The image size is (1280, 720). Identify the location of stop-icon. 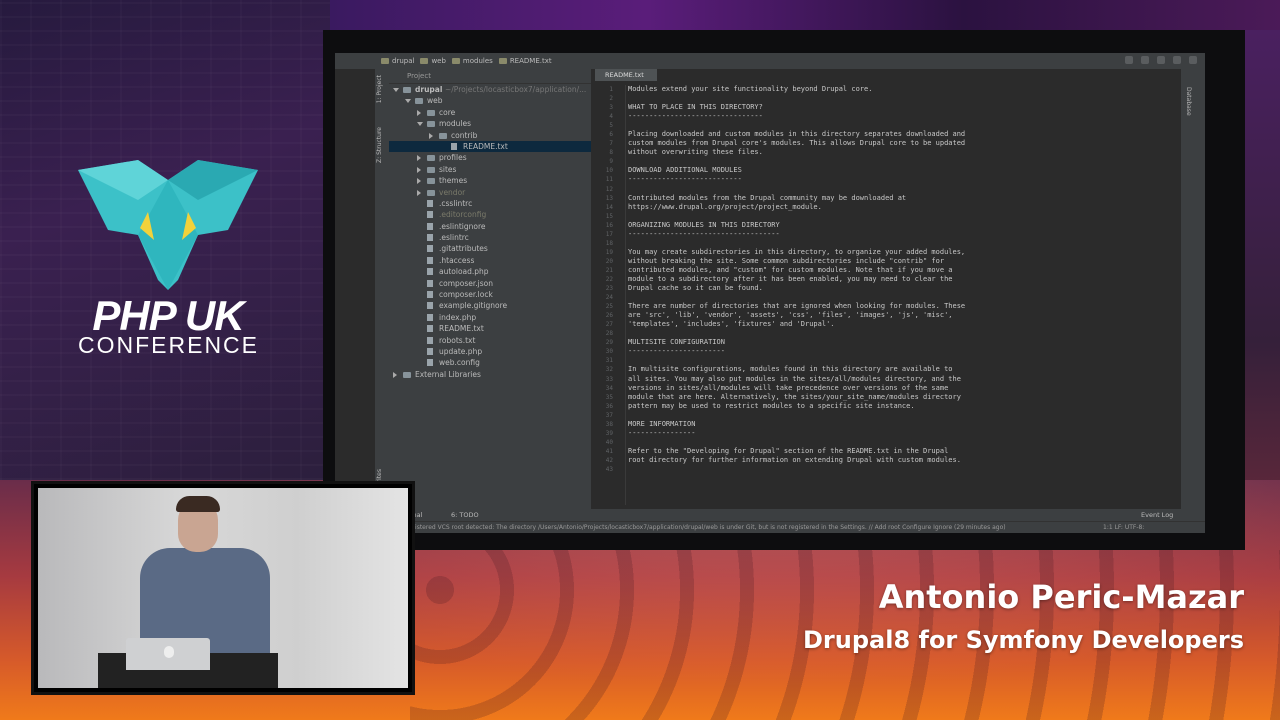
(1161, 60).